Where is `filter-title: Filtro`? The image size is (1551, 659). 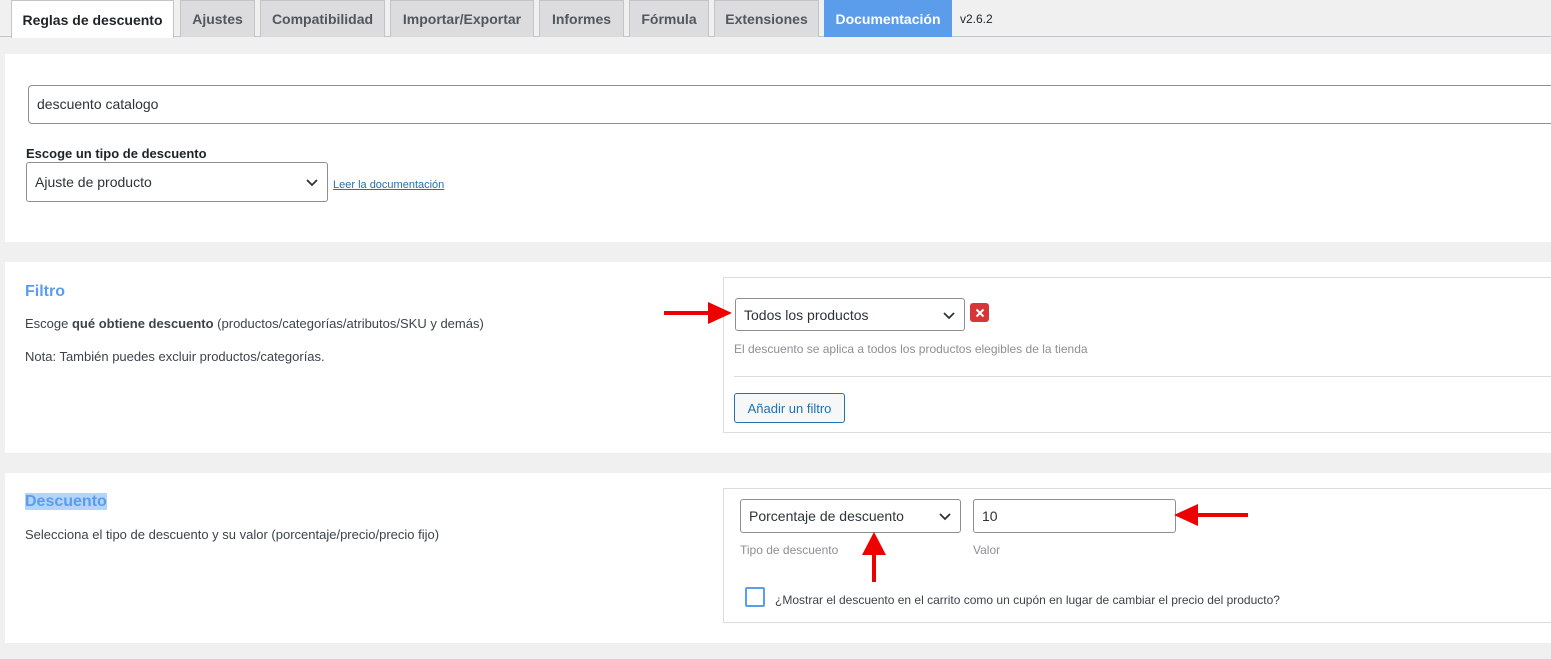 filter-title: Filtro is located at coordinates (45, 291).